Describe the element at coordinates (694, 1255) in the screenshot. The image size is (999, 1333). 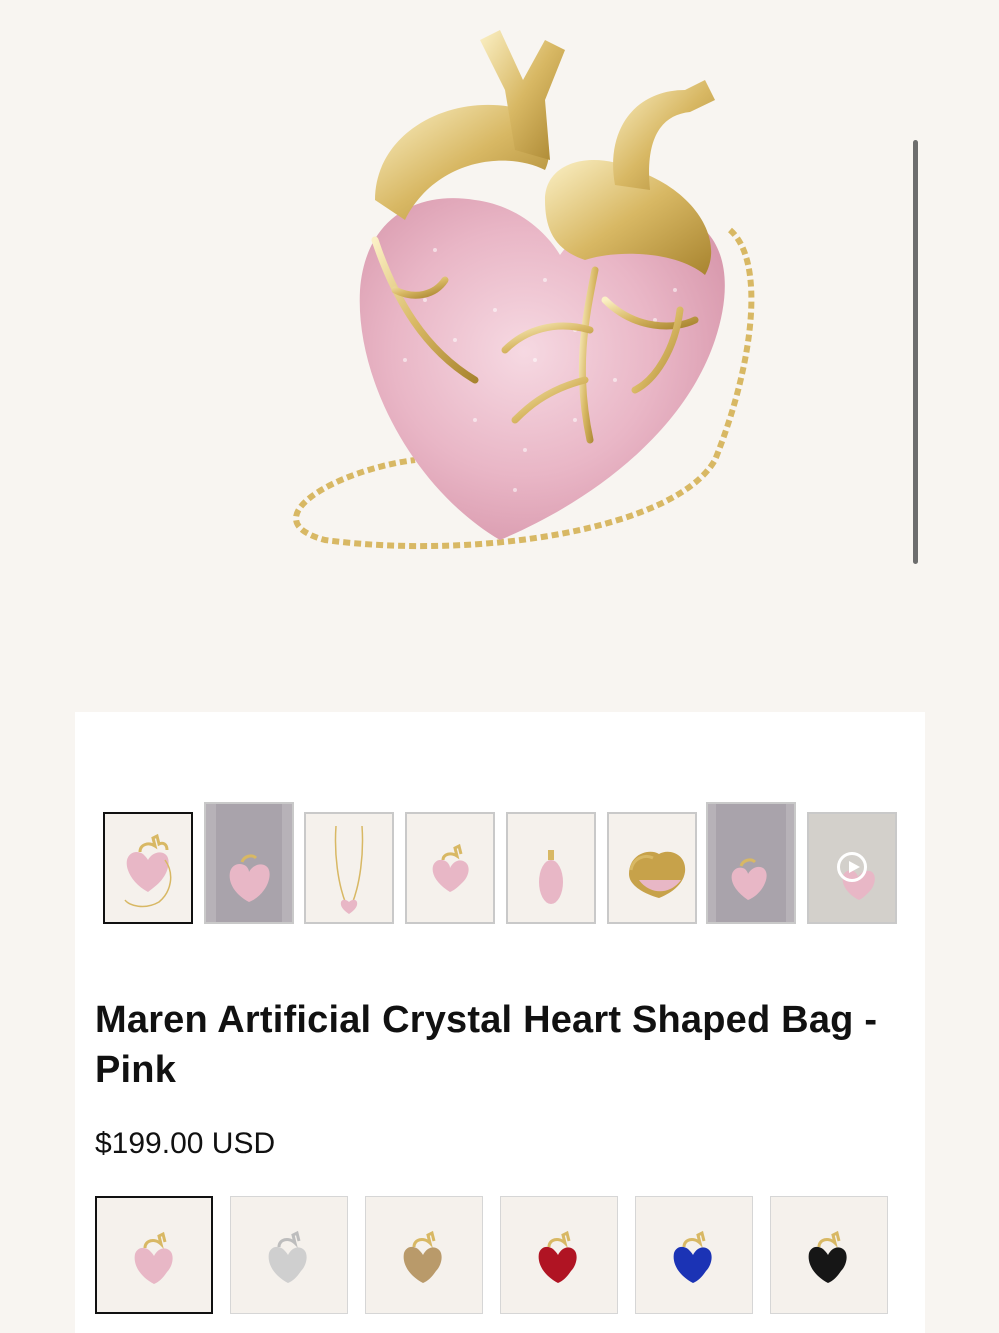
I see `swatch-blue` at that location.